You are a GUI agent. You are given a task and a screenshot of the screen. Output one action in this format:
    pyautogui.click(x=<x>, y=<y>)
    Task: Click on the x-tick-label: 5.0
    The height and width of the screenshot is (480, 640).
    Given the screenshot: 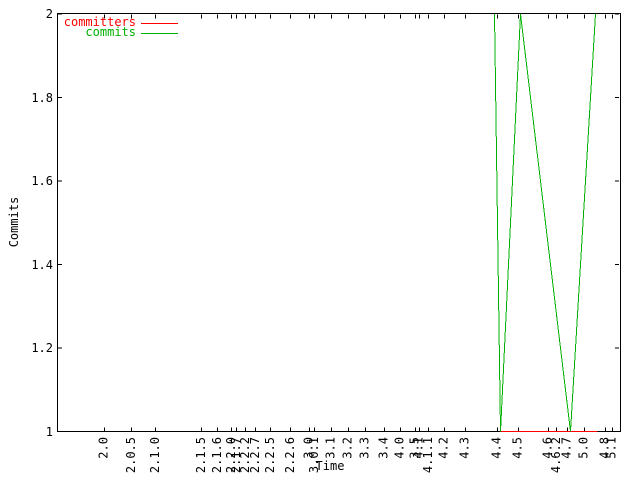 What is the action you would take?
    pyautogui.click(x=584, y=448)
    